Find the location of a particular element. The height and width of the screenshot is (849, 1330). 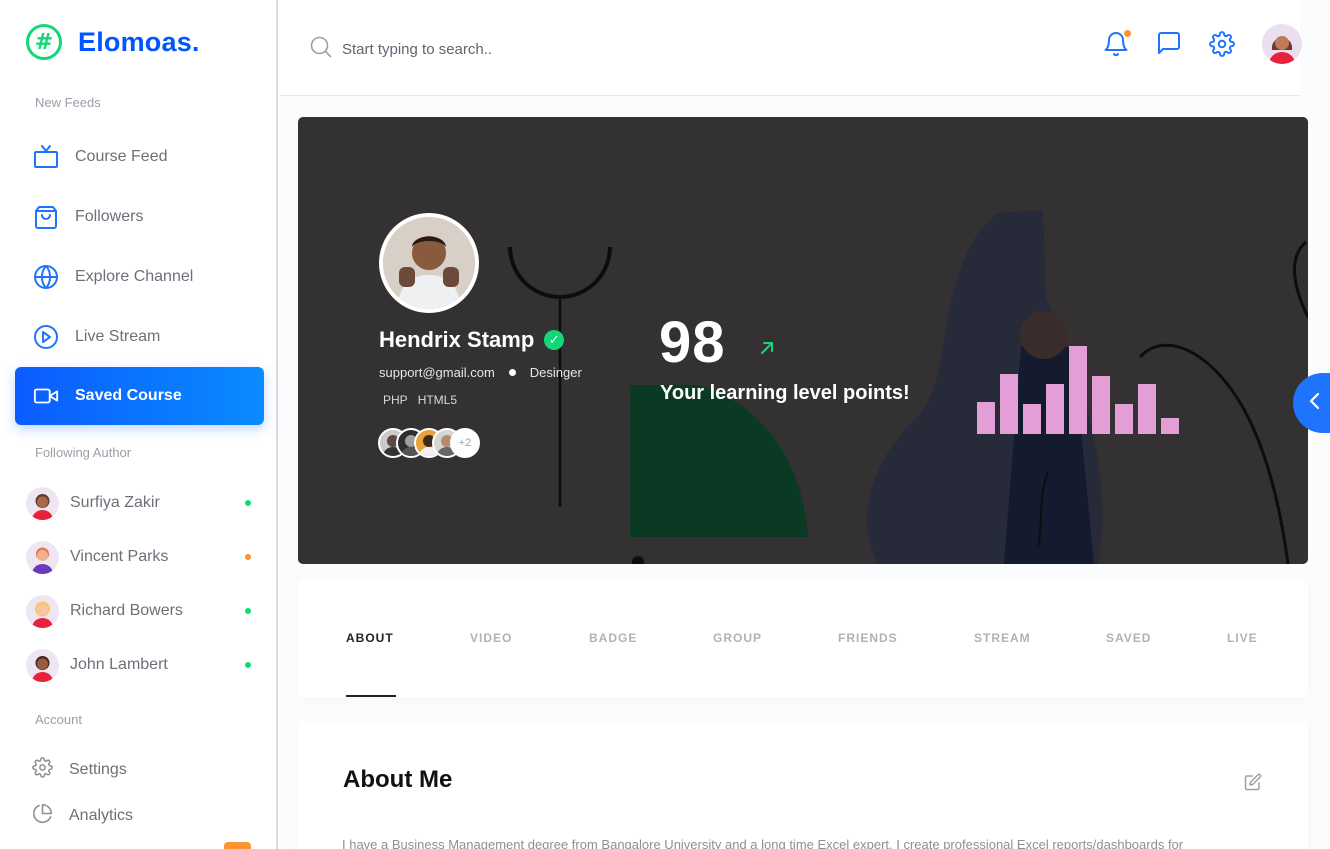

sidebar-item-explore-channel: Explore Channel is located at coordinates (139, 277).